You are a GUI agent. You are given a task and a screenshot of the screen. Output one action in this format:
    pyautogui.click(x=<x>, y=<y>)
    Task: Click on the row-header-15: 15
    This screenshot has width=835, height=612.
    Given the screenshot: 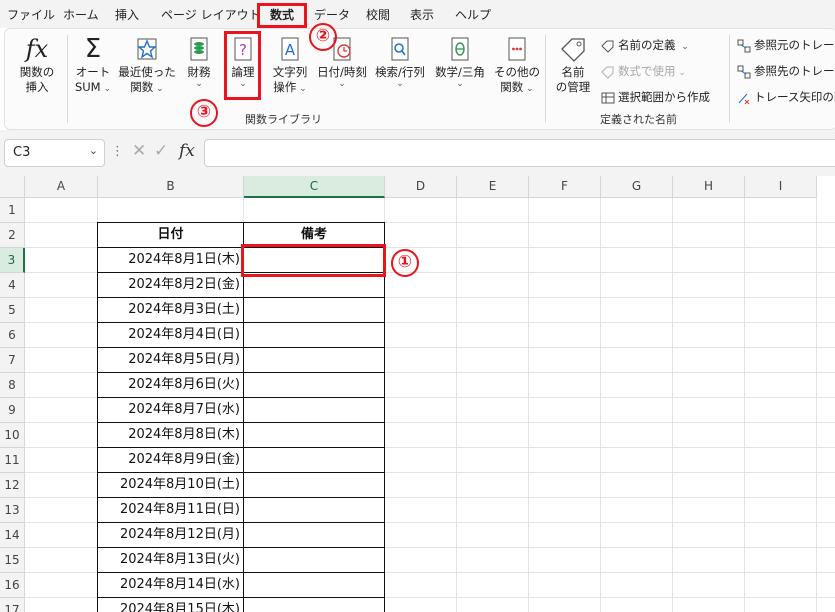 What is the action you would take?
    pyautogui.click(x=12, y=560)
    